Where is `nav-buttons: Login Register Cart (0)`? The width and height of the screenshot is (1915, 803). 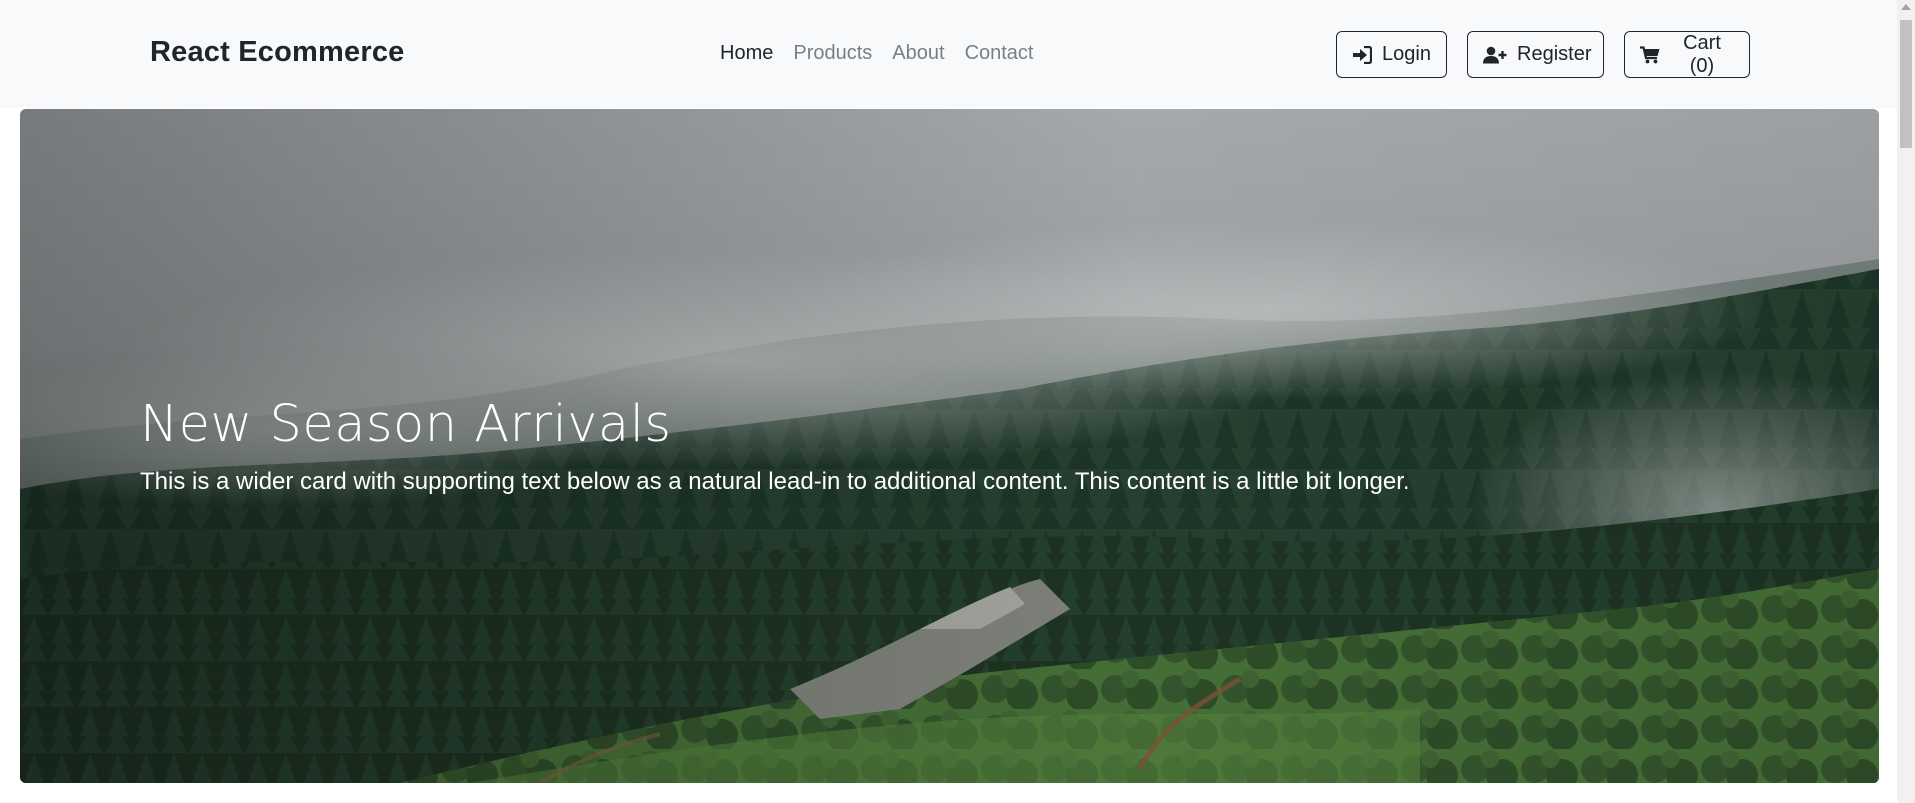
nav-buttons: Login Register Cart (0) is located at coordinates (1543, 54).